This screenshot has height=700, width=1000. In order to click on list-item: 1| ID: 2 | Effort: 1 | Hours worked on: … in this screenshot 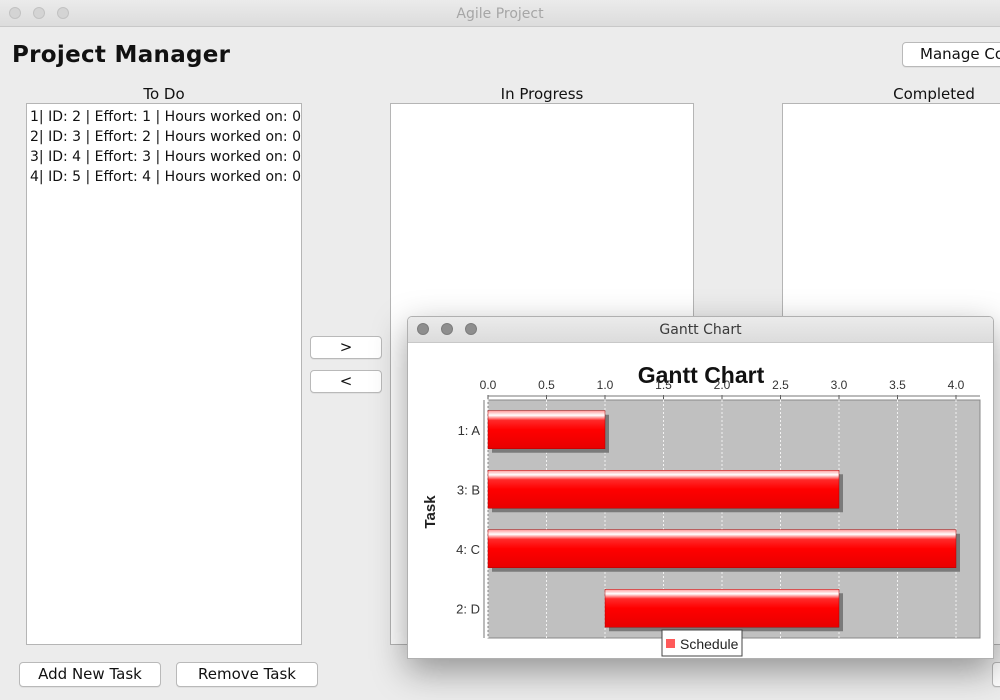, I will do `click(164, 117)`.